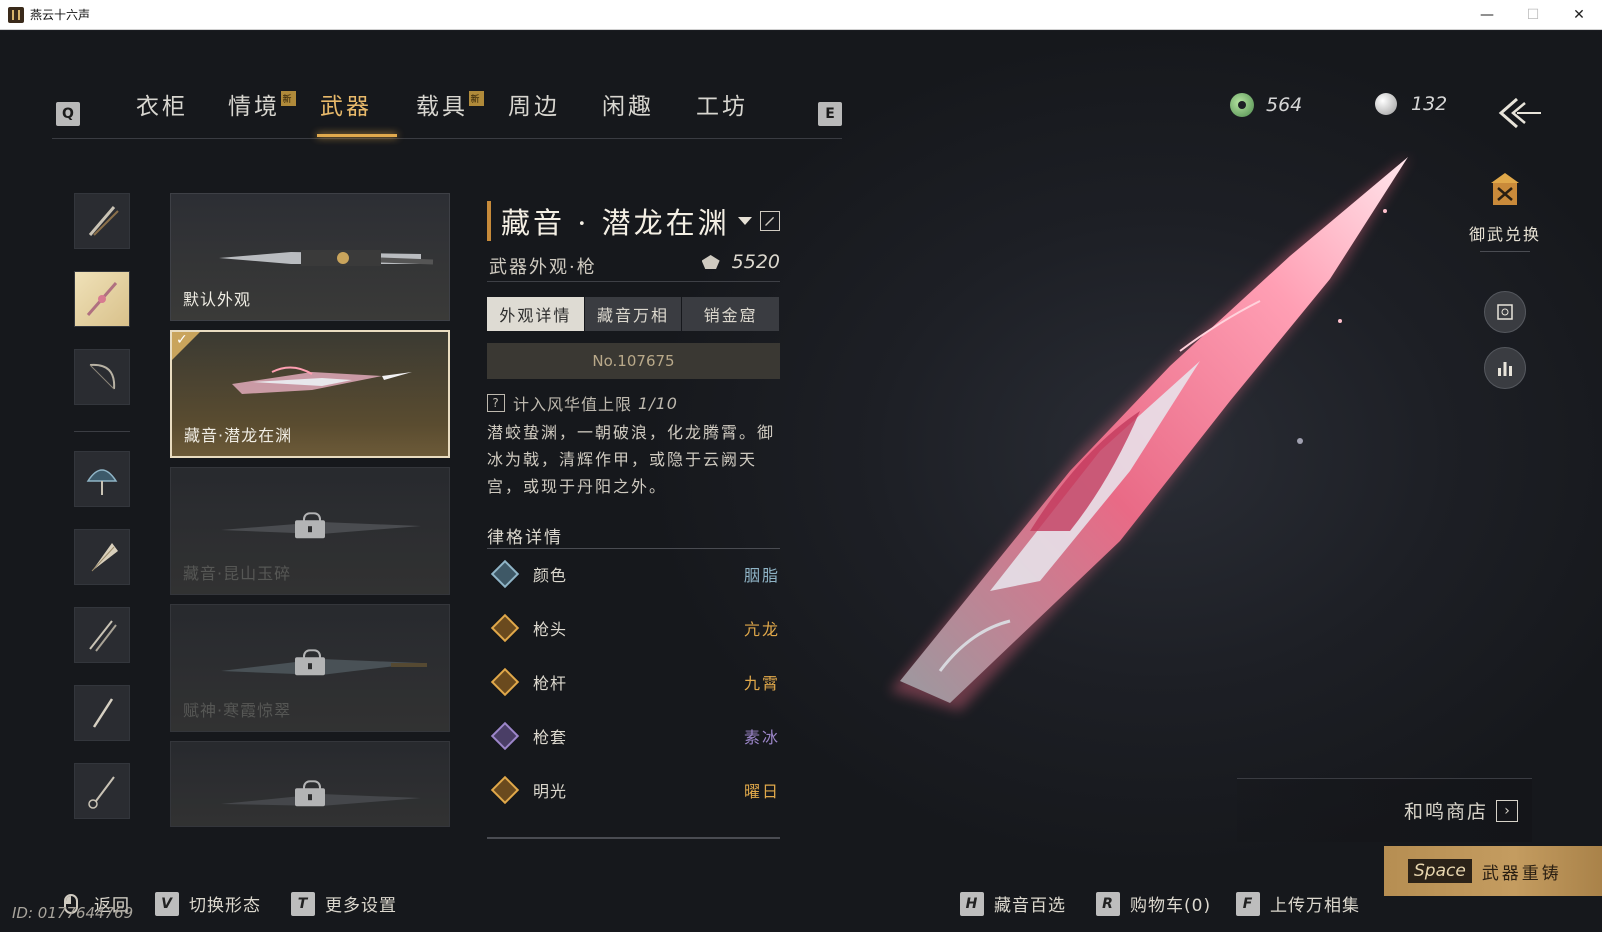 This screenshot has width=1602, height=932. What do you see at coordinates (1171, 906) in the screenshot?
I see `hint-label: 购物车(0)` at bounding box center [1171, 906].